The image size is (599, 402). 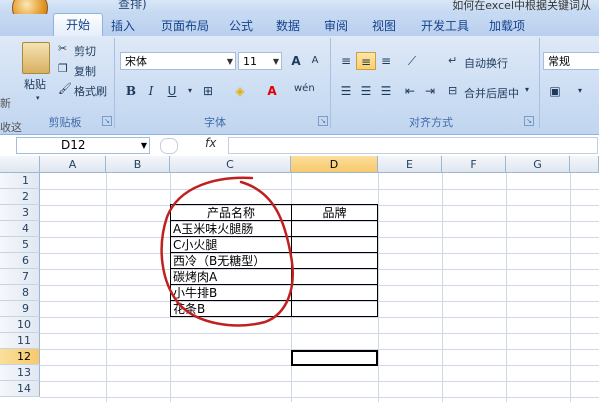 What do you see at coordinates (20, 181) in the screenshot?
I see `row-header-1: 1` at bounding box center [20, 181].